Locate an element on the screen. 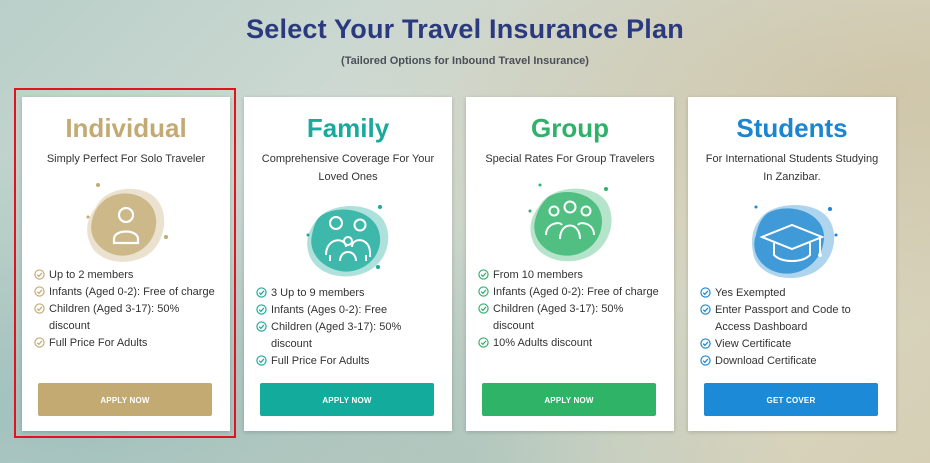 The width and height of the screenshot is (930, 463). feature-text: Download Certificate is located at coordinates (766, 361).